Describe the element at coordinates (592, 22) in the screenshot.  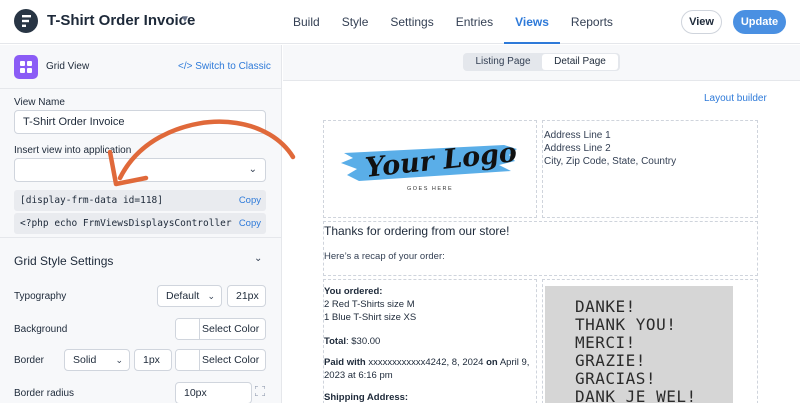
I see `nav-reports: Reports` at that location.